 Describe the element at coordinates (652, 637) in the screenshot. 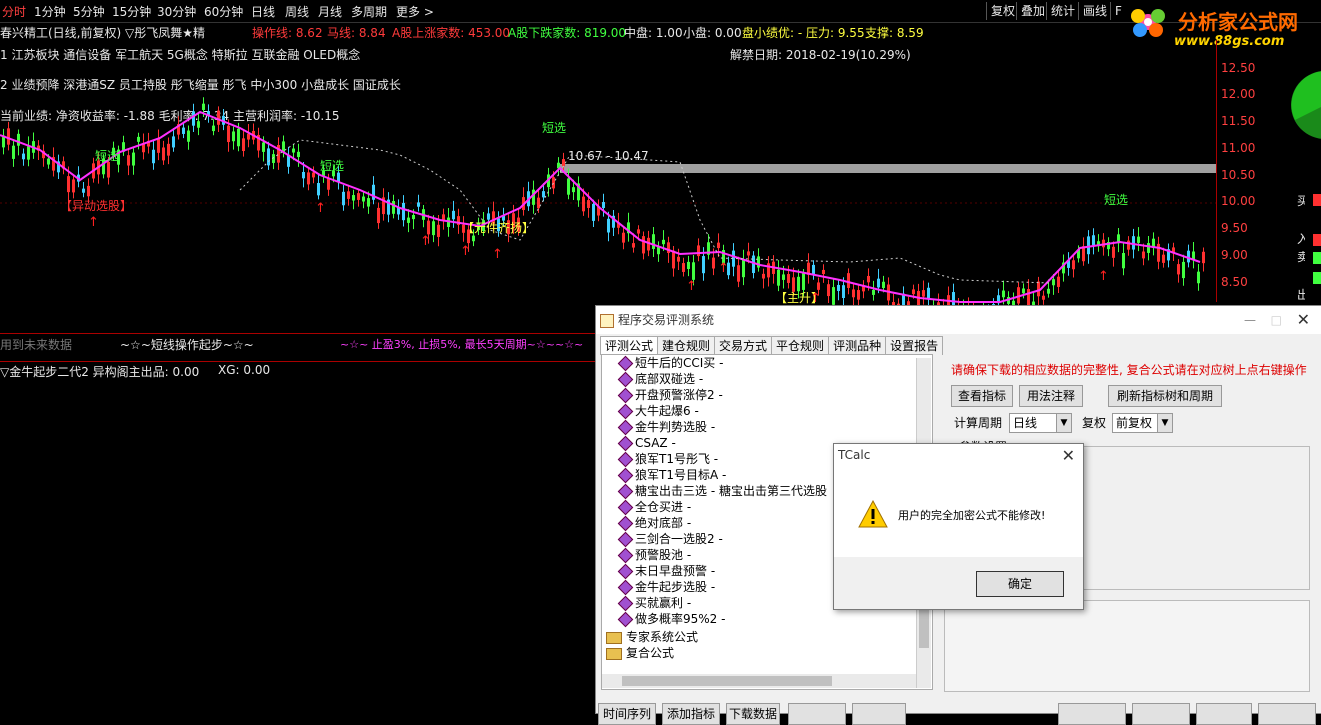

I see `folder-item: 专家系统公式` at that location.